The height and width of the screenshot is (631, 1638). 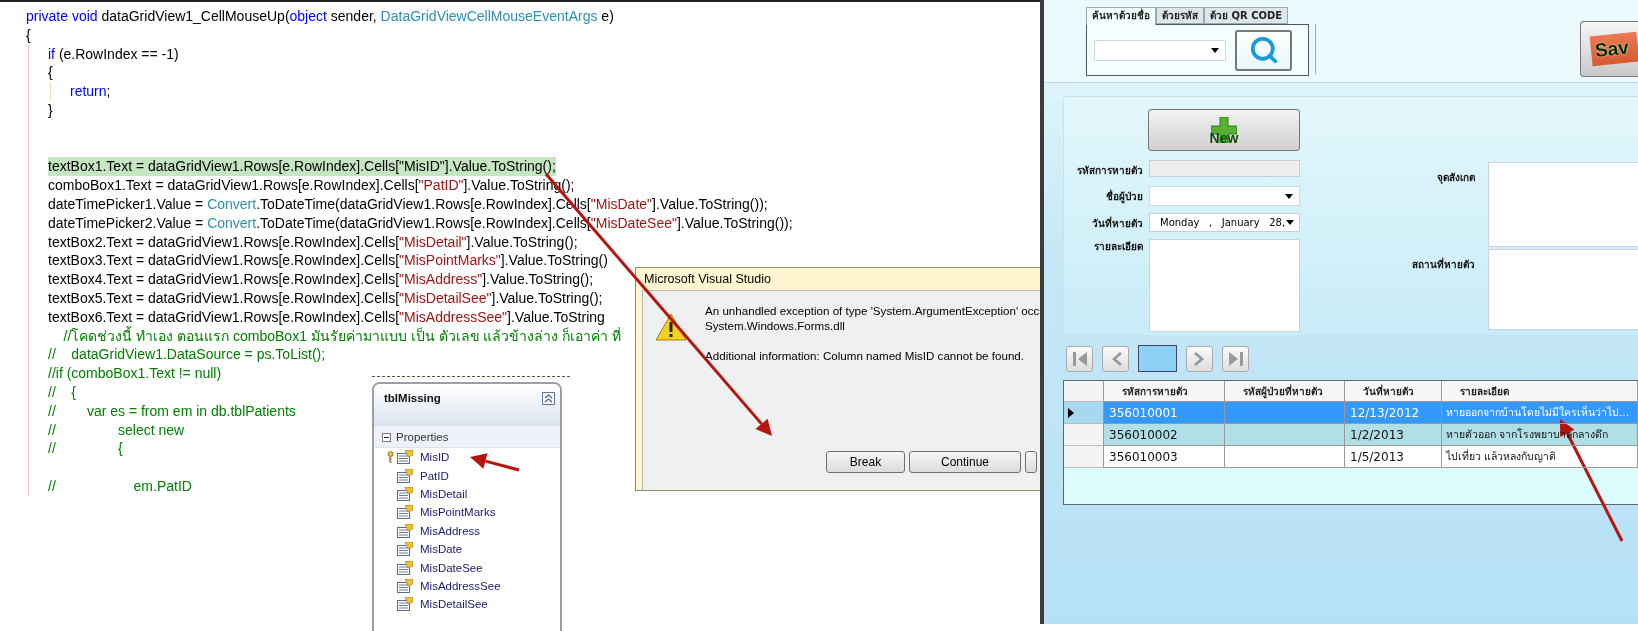 I want to click on patient-combo, so click(x=1224, y=196).